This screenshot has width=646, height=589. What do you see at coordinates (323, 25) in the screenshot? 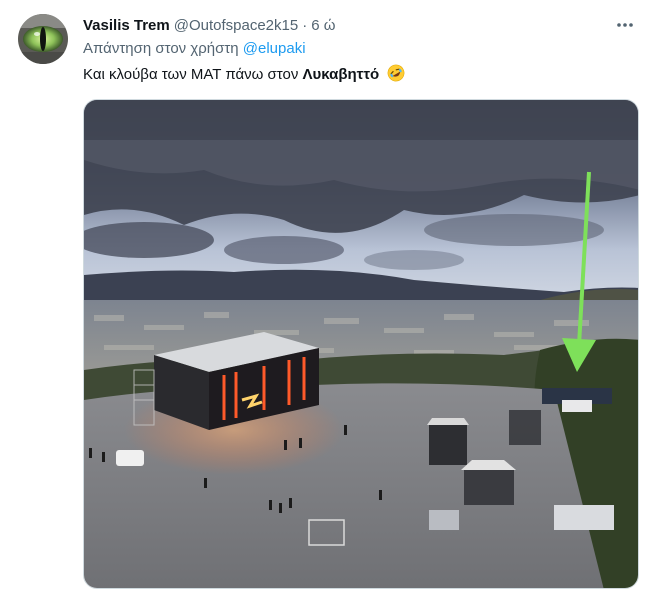
I see `tweet-time: 6 ώ` at bounding box center [323, 25].